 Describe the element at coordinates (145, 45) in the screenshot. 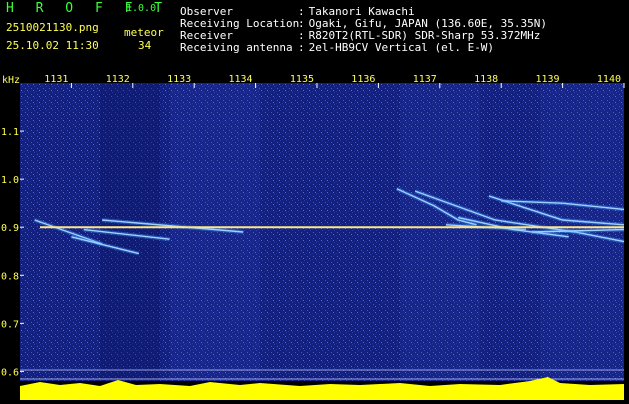

I see `meteor-count: 34` at that location.